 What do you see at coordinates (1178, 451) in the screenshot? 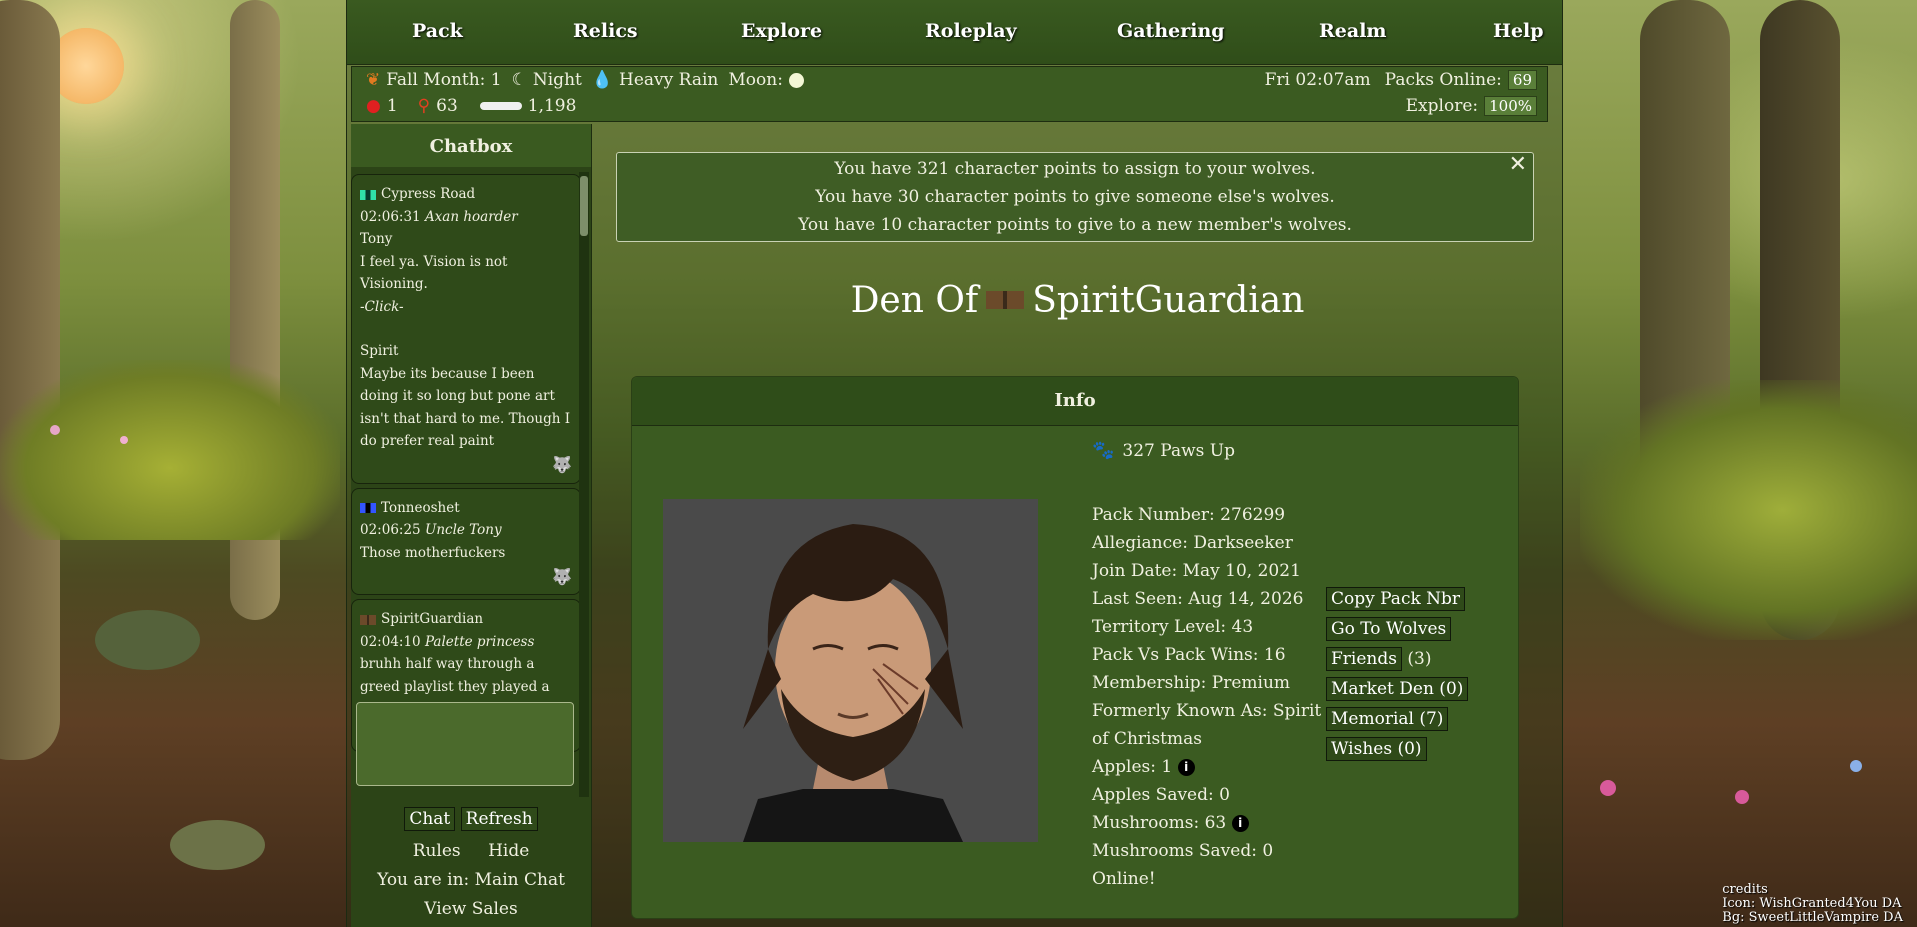
I see `paws-up-text: 327 Paws Up` at bounding box center [1178, 451].